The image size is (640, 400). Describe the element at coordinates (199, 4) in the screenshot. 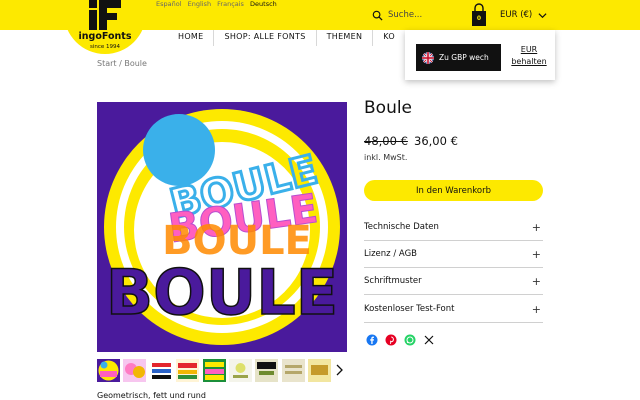

I see `language-en: English` at that location.